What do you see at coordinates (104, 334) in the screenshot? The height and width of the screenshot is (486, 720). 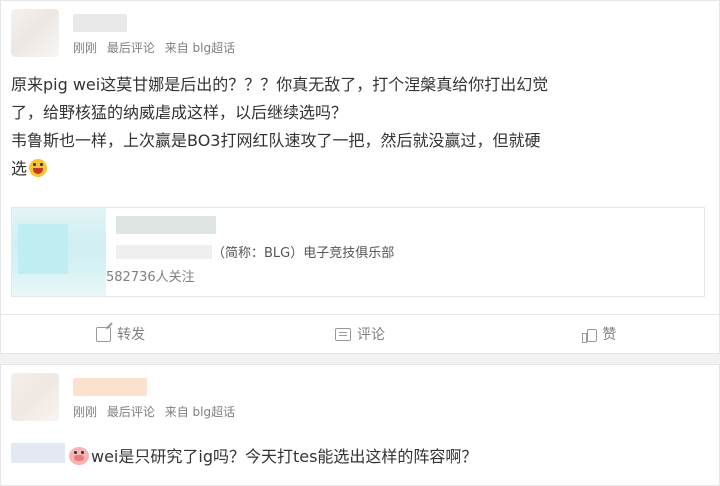 I see `share-icon` at bounding box center [104, 334].